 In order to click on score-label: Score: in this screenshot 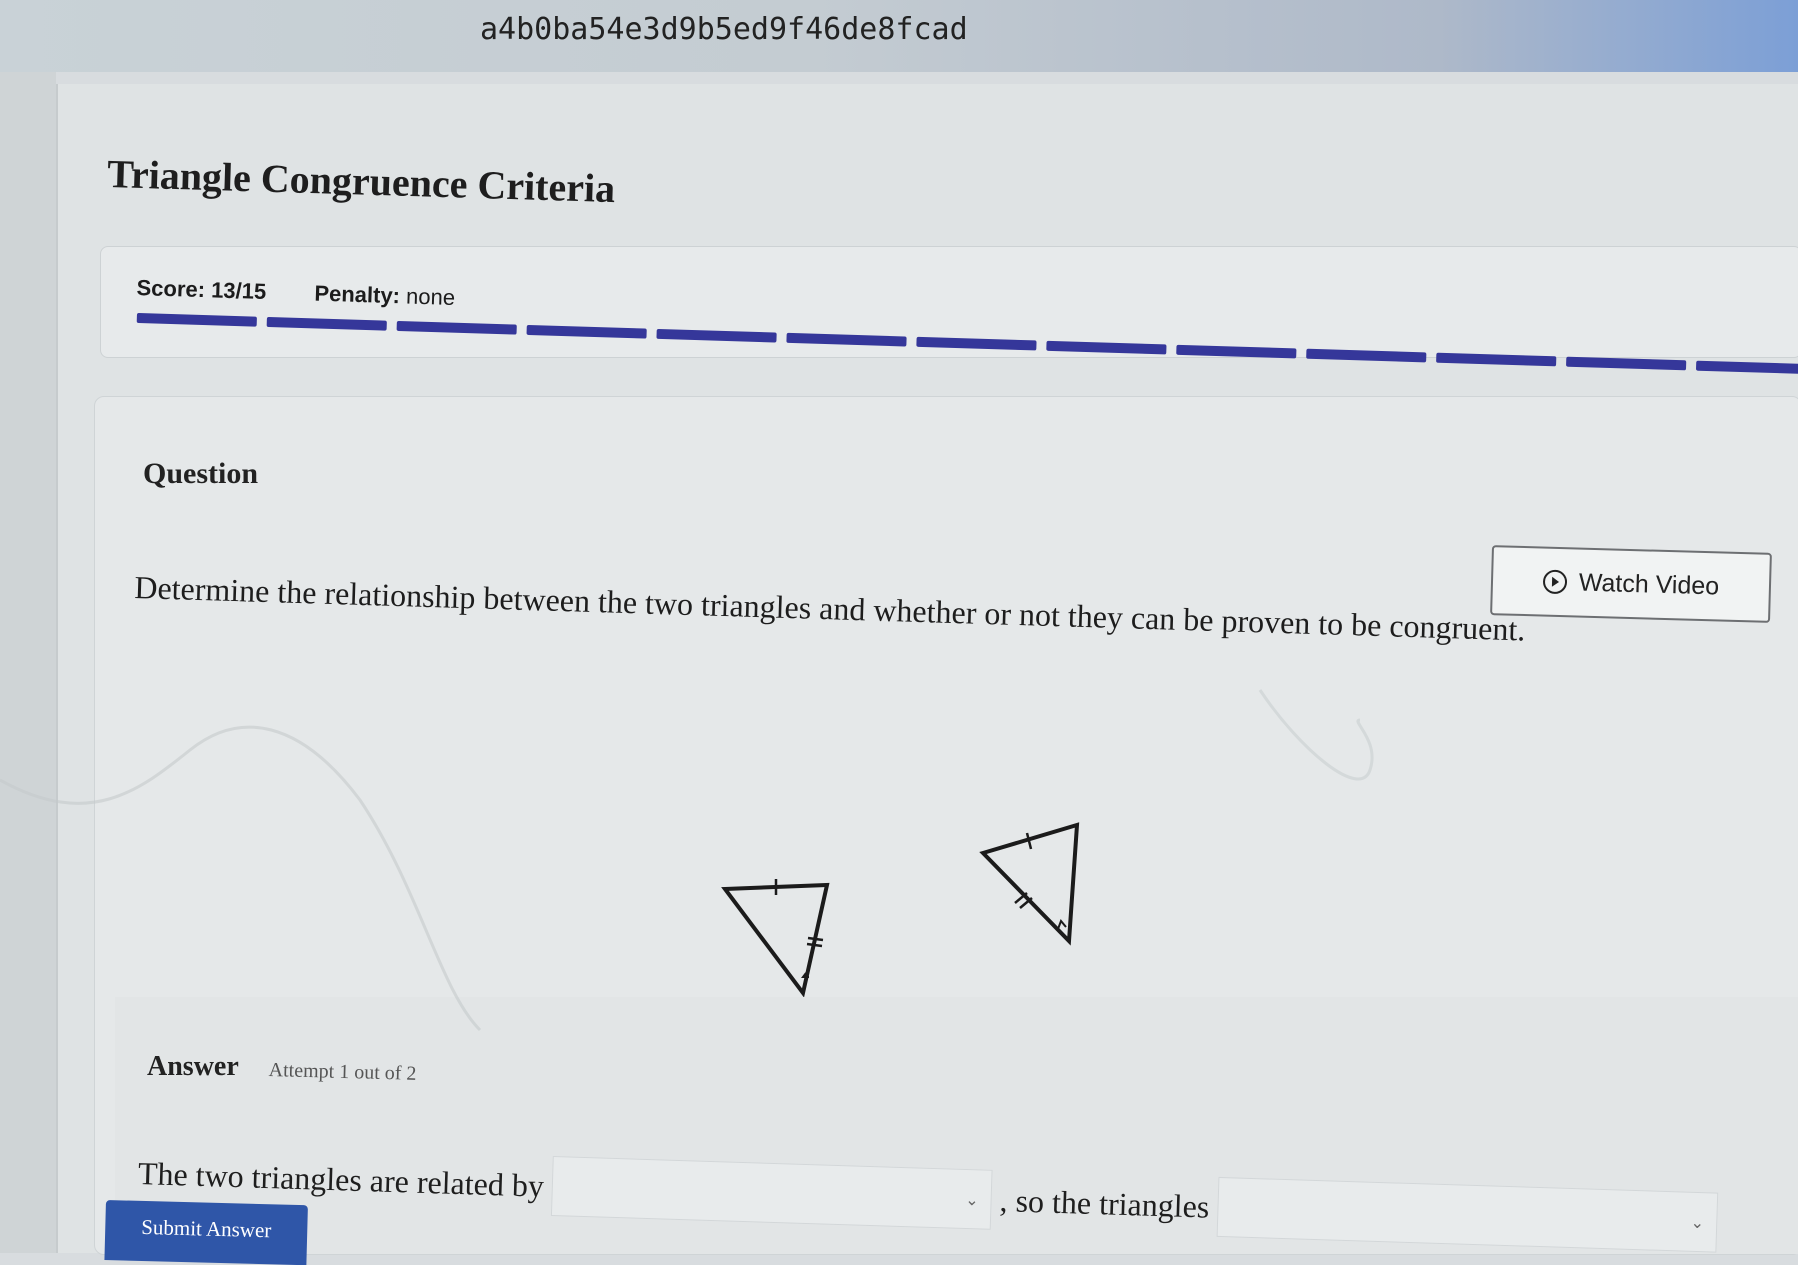, I will do `click(171, 289)`.